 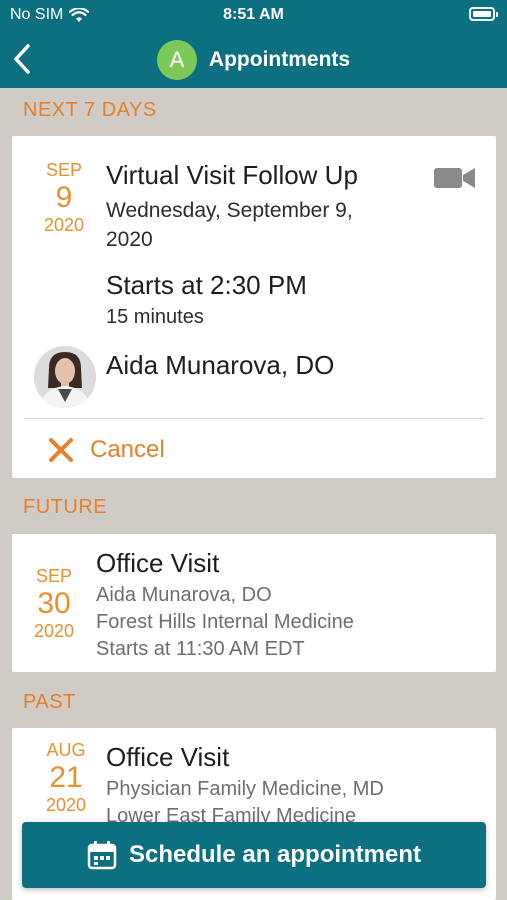 What do you see at coordinates (49, 702) in the screenshot?
I see `section-header-past: PAST` at bounding box center [49, 702].